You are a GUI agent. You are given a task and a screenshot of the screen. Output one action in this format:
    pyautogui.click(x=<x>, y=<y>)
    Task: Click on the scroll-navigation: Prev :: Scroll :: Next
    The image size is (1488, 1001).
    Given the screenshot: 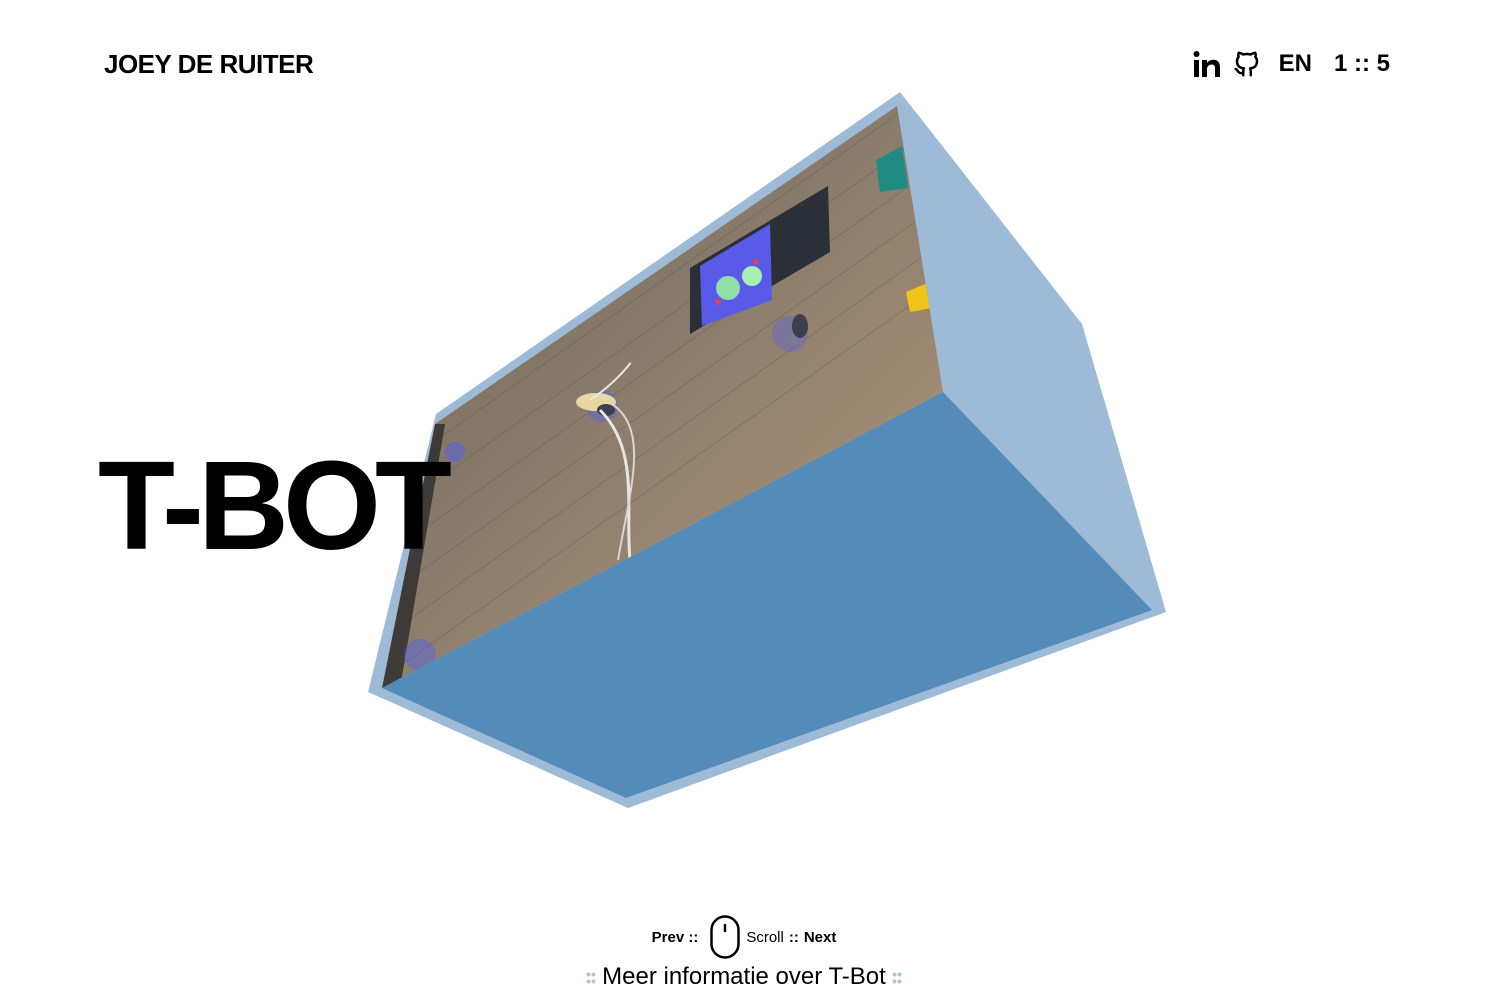 What is the action you would take?
    pyautogui.click(x=744, y=937)
    